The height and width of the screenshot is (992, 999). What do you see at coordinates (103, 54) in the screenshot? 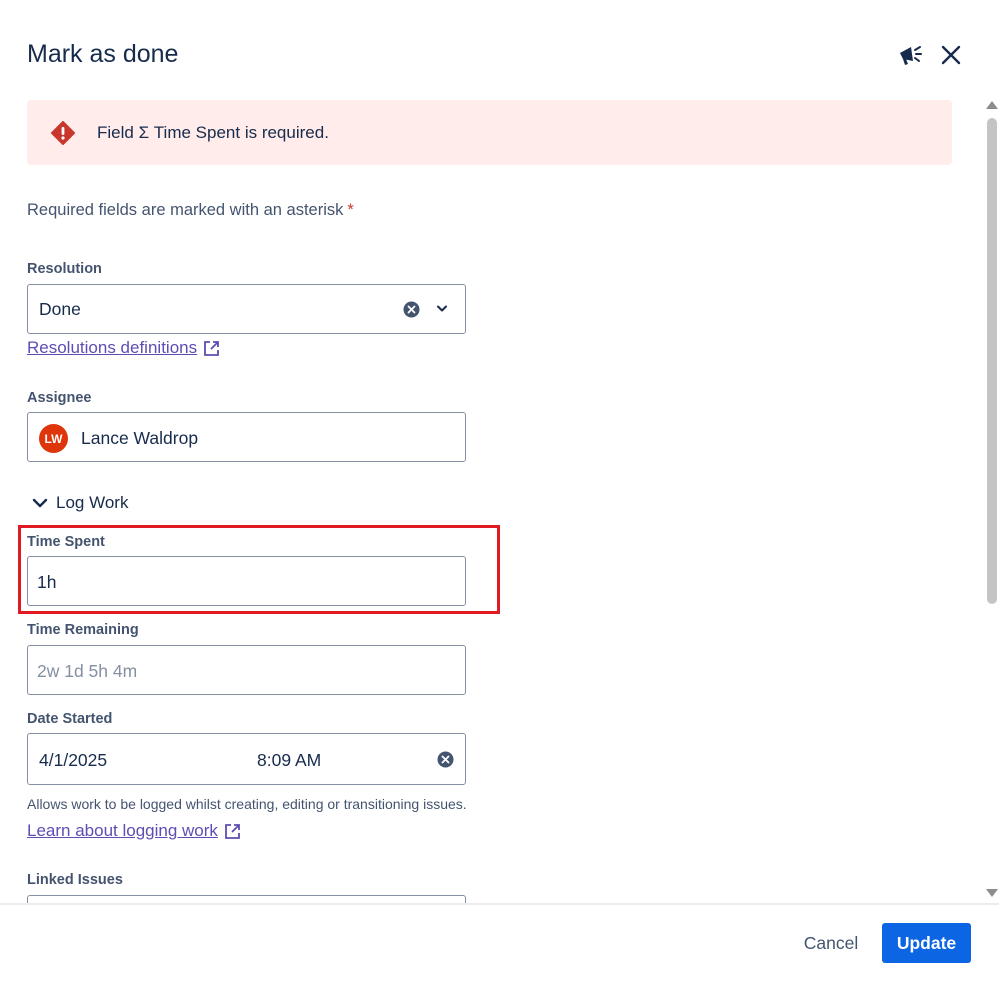
I see `dialog-title: Mark as done` at bounding box center [103, 54].